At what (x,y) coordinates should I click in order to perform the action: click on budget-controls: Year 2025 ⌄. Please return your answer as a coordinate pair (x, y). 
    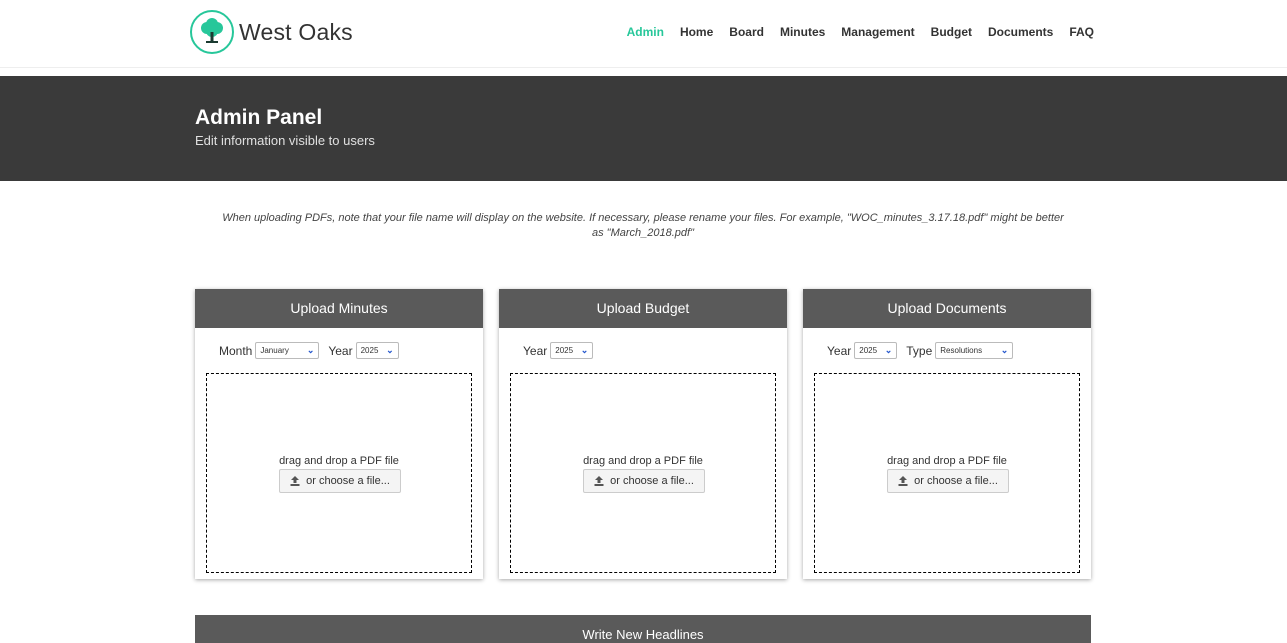
    Looking at the image, I should click on (562, 350).